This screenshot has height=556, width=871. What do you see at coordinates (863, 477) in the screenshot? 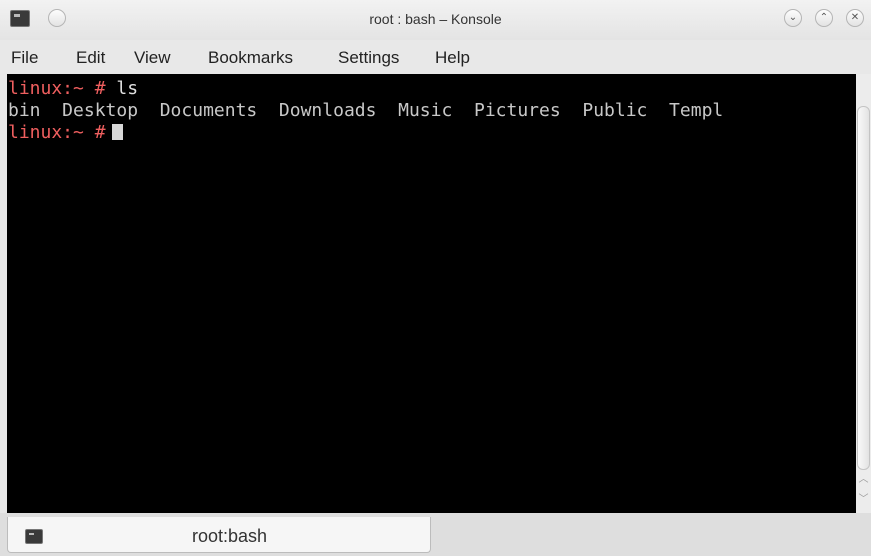
I see `scroll-up-icon: ︿` at bounding box center [863, 477].